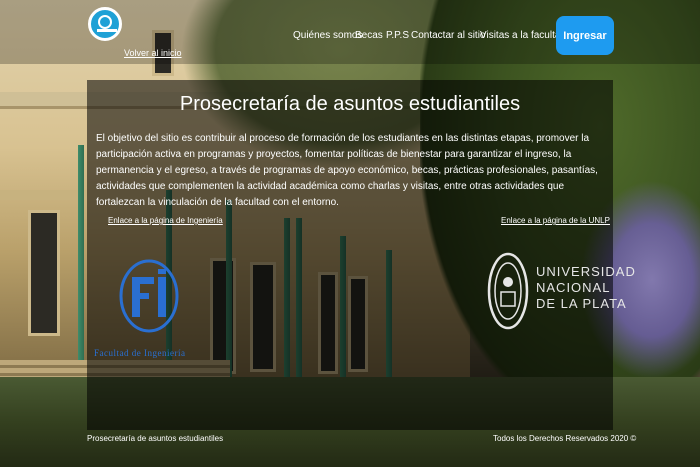  I want to click on unlp-link: Enlace a la página de la UNLP, so click(555, 220).